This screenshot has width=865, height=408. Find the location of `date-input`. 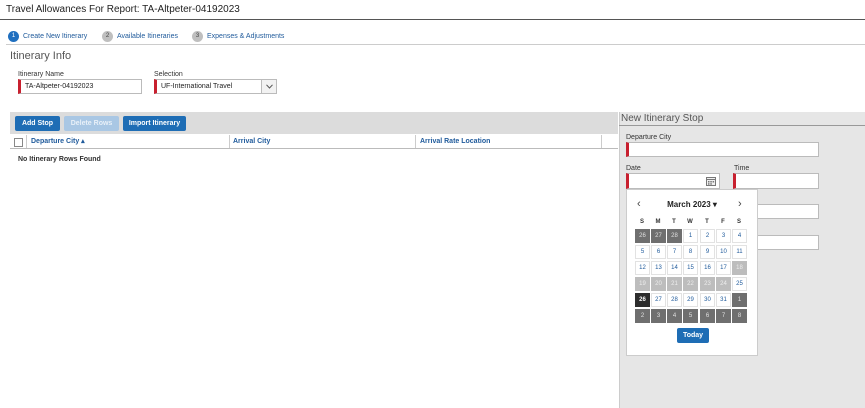

date-input is located at coordinates (673, 181).